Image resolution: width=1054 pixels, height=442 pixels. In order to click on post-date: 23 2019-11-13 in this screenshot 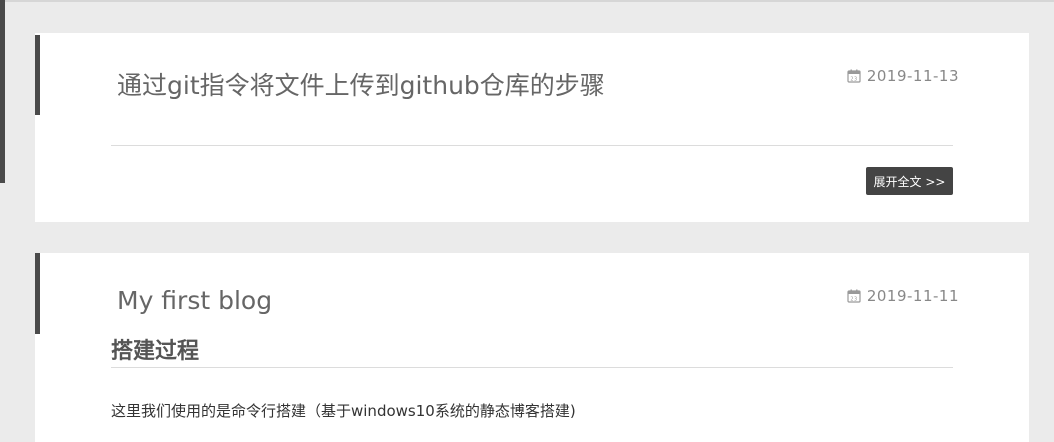, I will do `click(903, 76)`.